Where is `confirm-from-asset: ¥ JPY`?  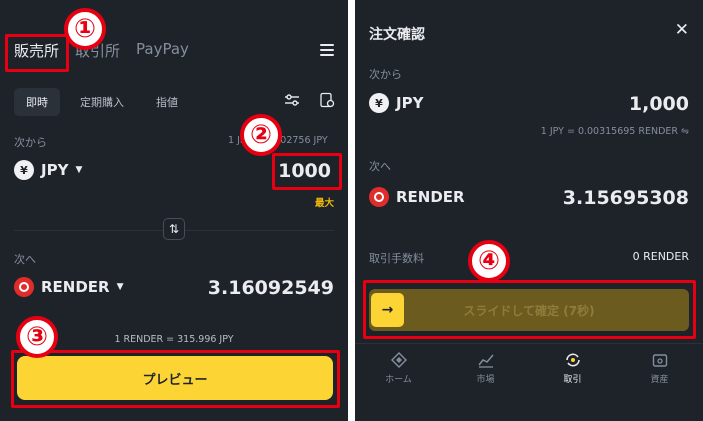
confirm-from-asset: ¥ JPY is located at coordinates (396, 103).